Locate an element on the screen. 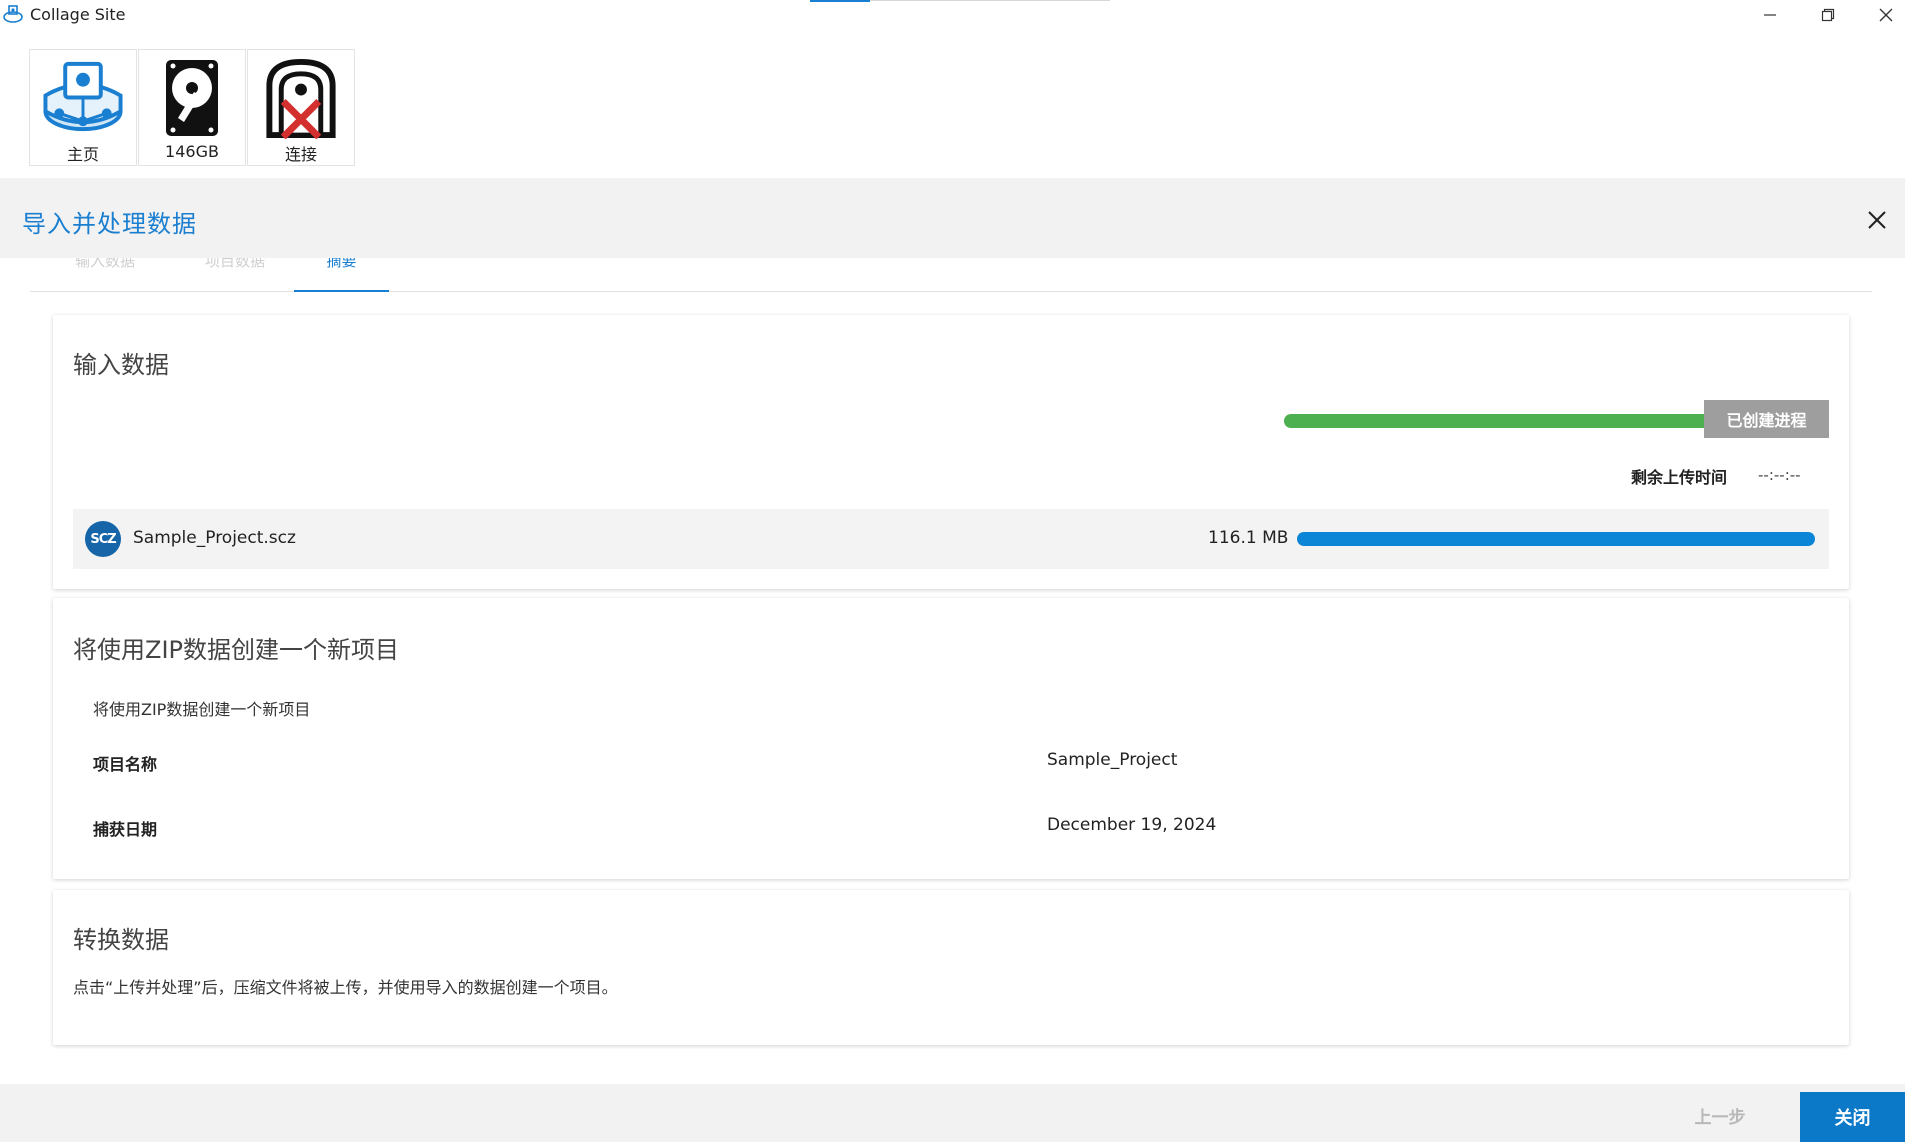 Image resolution: width=1905 pixels, height=1142 pixels. window-titlebar: Collage Site is located at coordinates (952, 15).